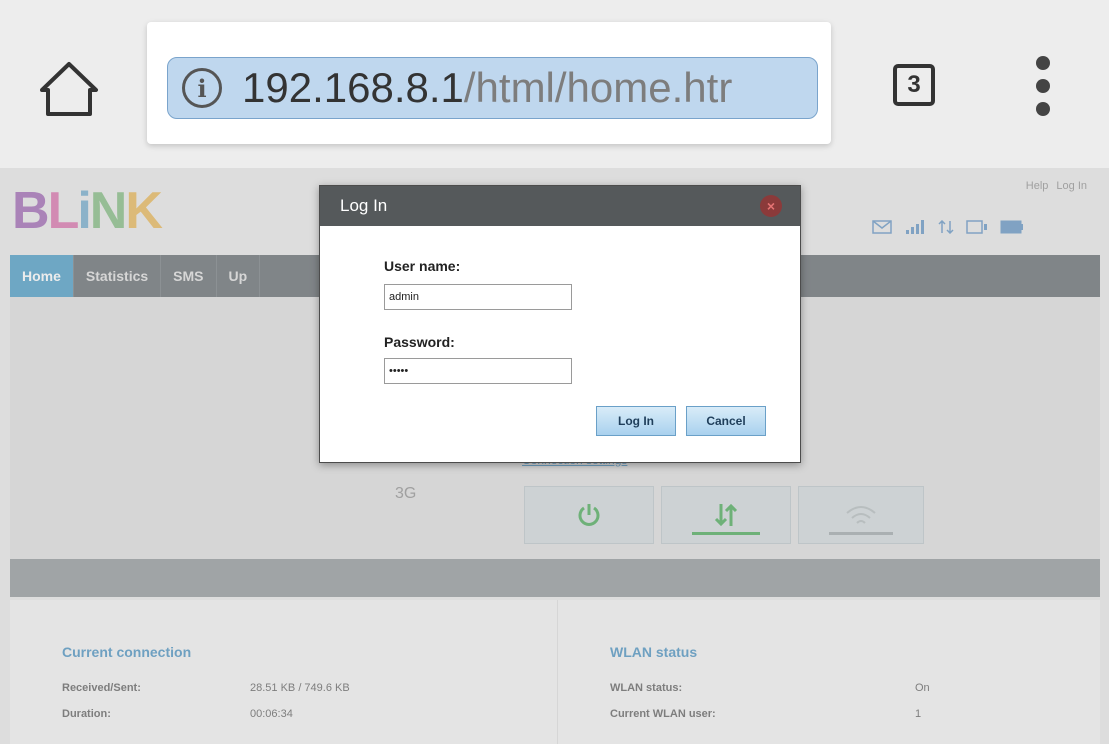 The image size is (1109, 744). Describe the element at coordinates (419, 342) in the screenshot. I see `password-label: Password:` at that location.